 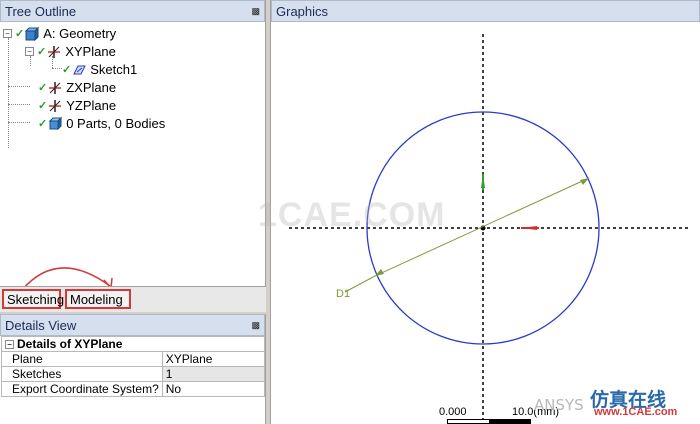 What do you see at coordinates (82, 389) in the screenshot?
I see `details-key: Export Coordinate System?` at bounding box center [82, 389].